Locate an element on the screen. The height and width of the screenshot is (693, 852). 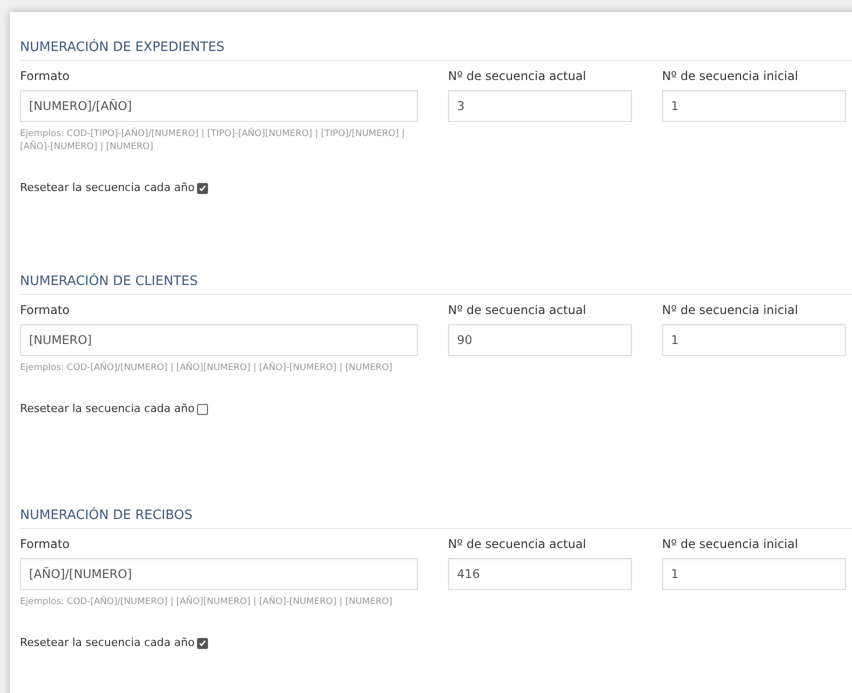
examples-hint: Ejemplos: COD-[TIPO]-[AÑO]/[NUMERO] | [TIPO]-[AÑO][NUMERO] | [TIPO]/[NUMERO] | [AÑO]-[NUMERO] | [NUMERO] is located at coordinates (213, 141).